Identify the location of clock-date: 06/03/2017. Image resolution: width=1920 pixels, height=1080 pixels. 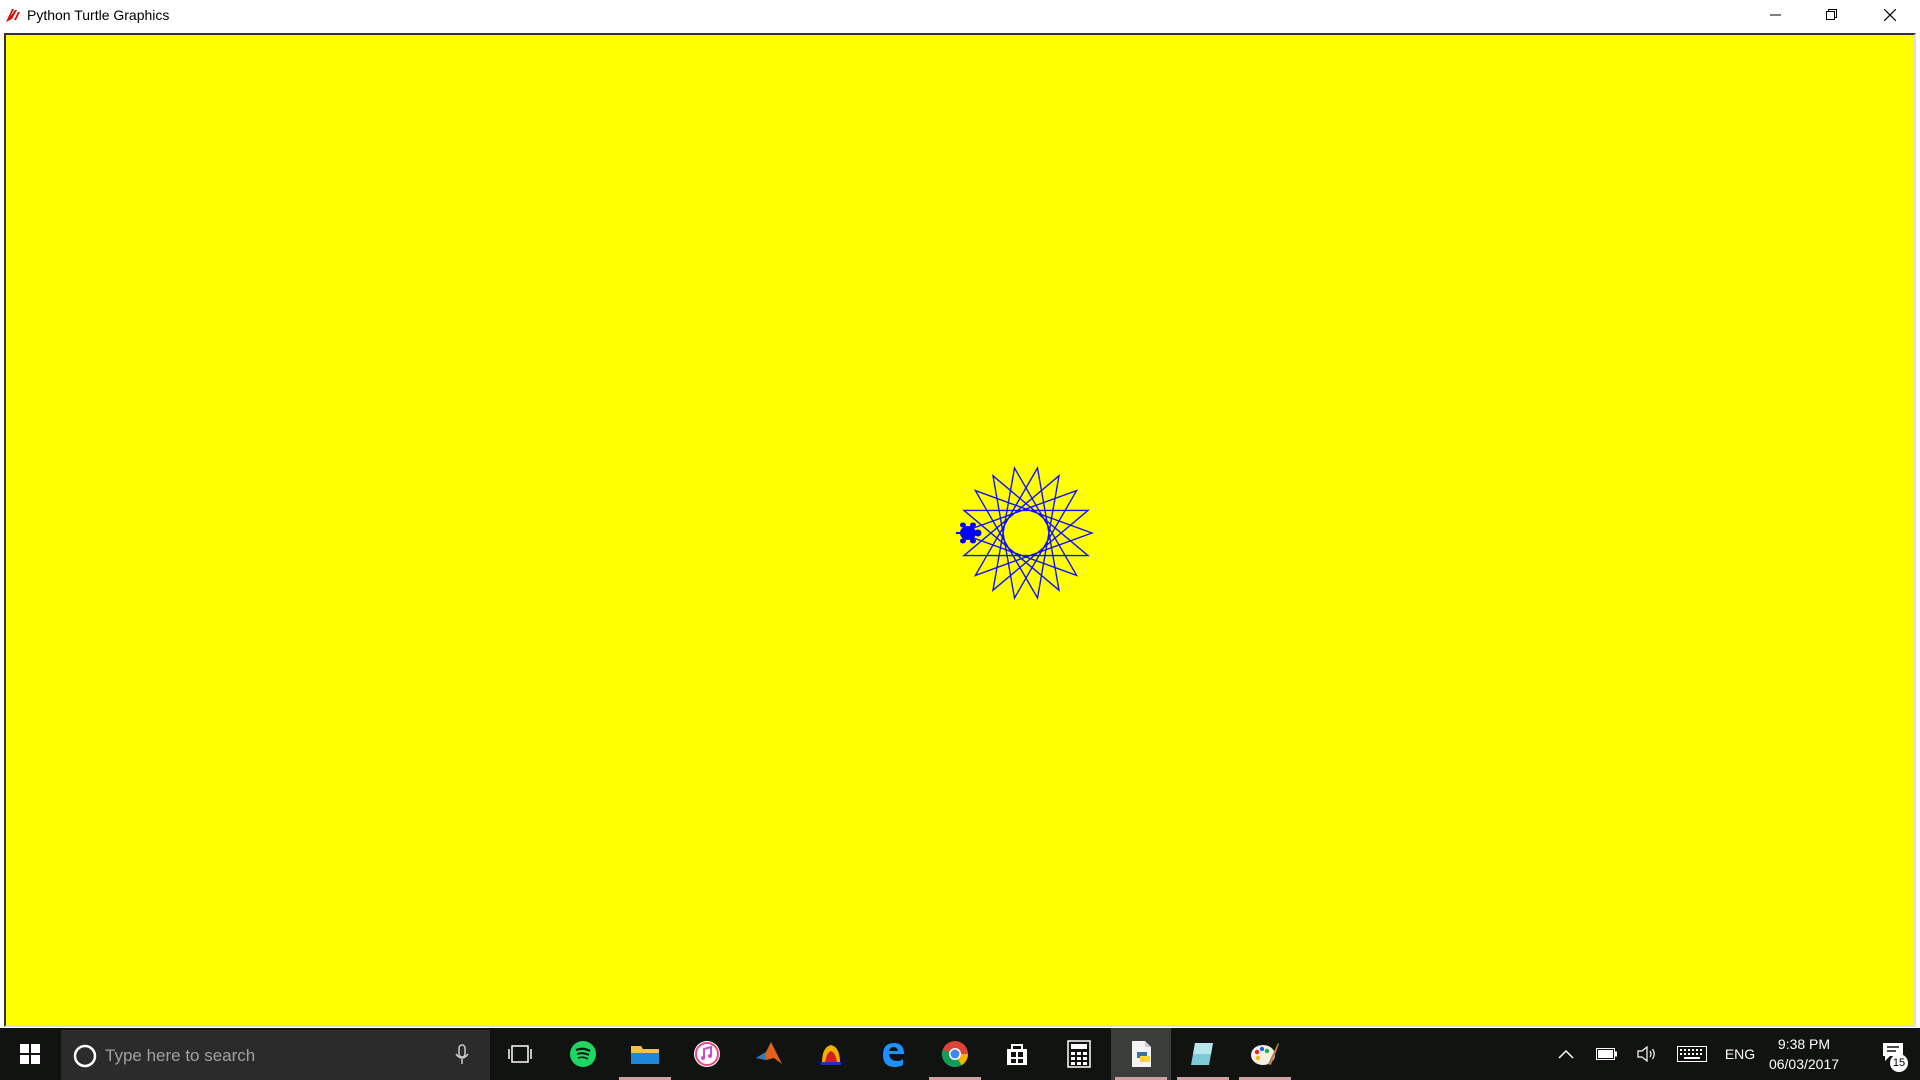
(1804, 1064).